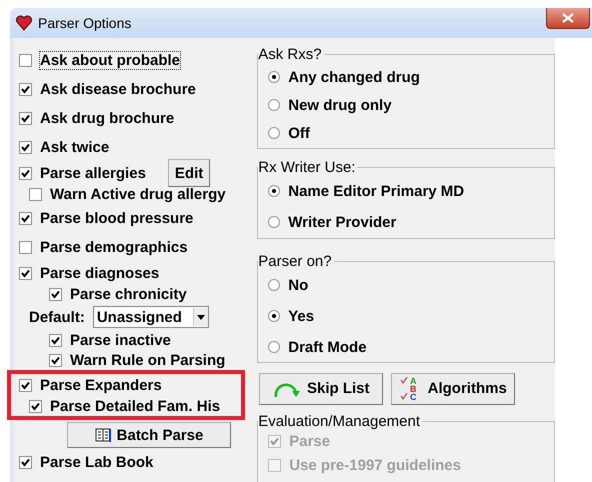  Describe the element at coordinates (93, 173) in the screenshot. I see `checkbox-label: Parse allergies` at that location.